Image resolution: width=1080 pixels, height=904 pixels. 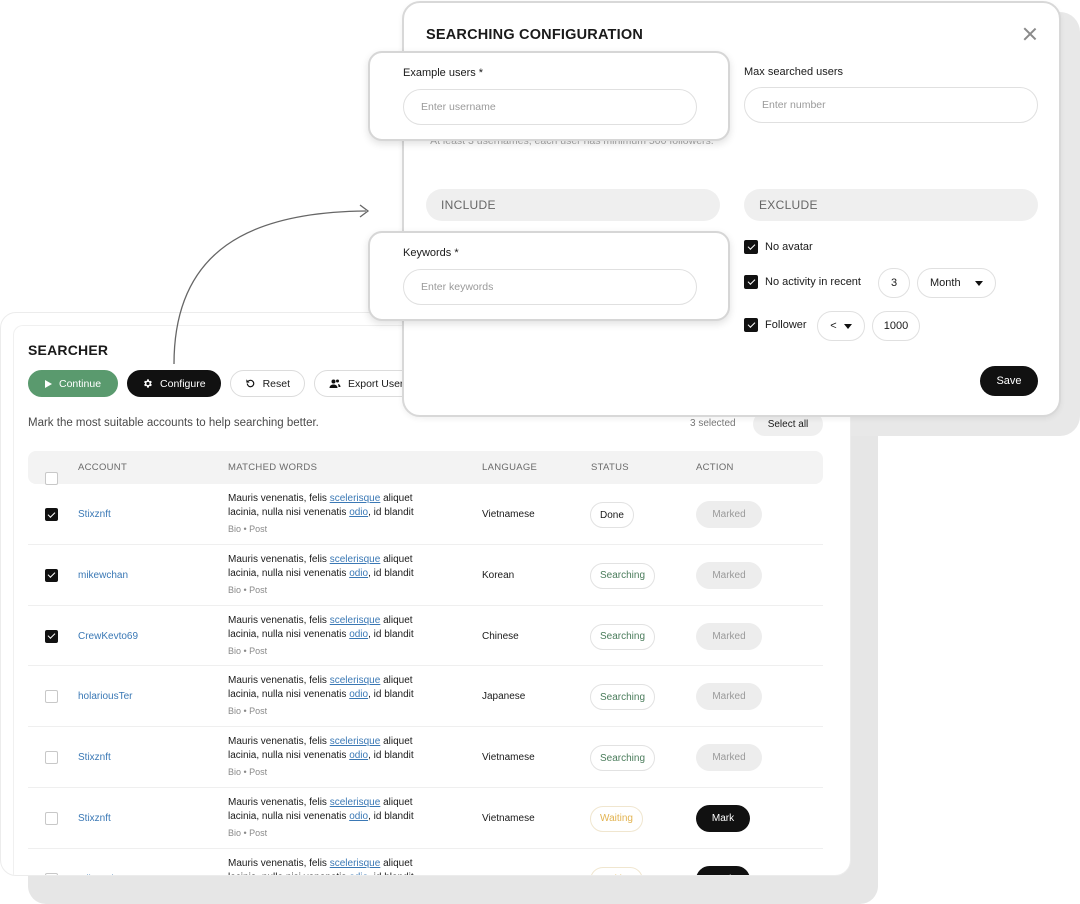 I want to click on follower-operator-select: <, so click(x=841, y=326).